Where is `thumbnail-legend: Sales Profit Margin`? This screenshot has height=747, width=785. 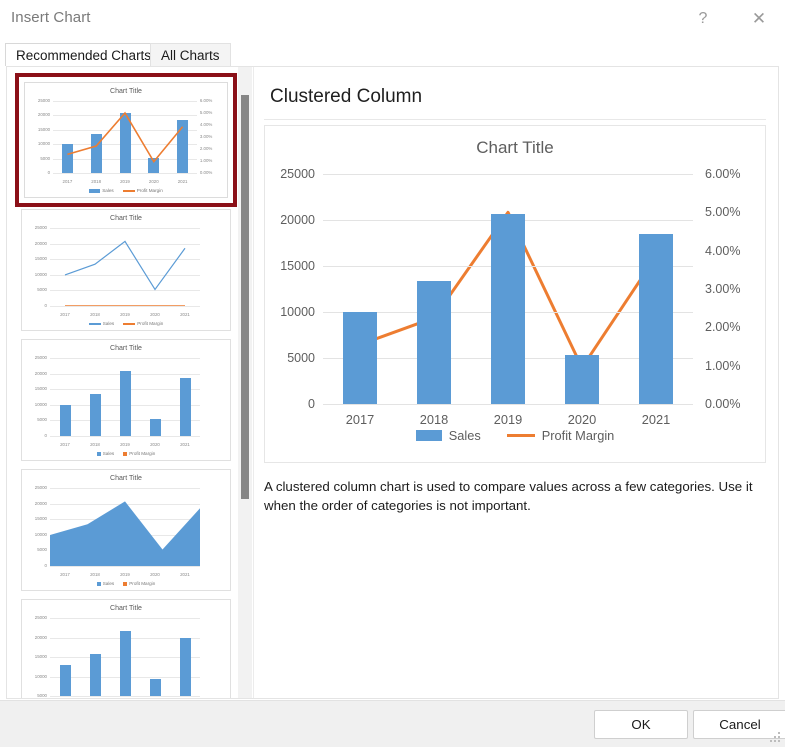
thumbnail-legend: Sales Profit Margin is located at coordinates (126, 190).